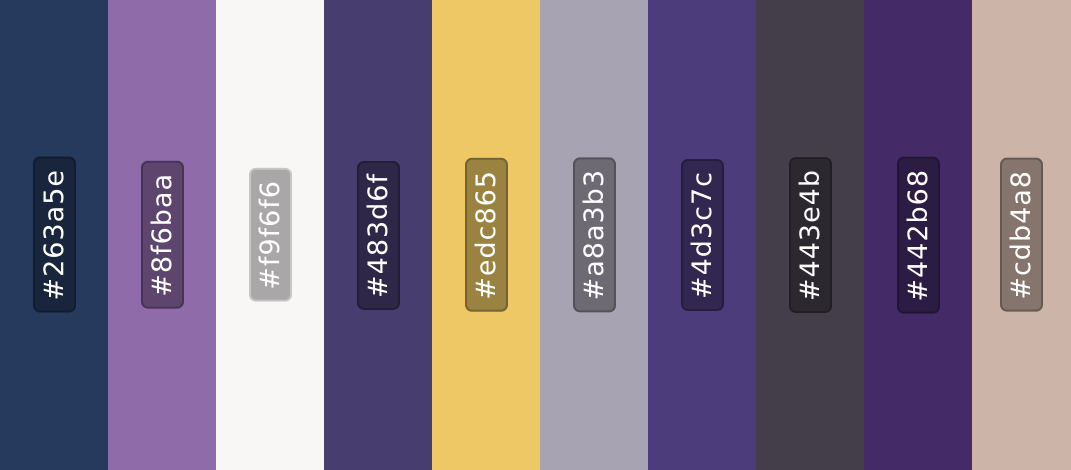  I want to click on swatch-9: #442b68, so click(918, 235).